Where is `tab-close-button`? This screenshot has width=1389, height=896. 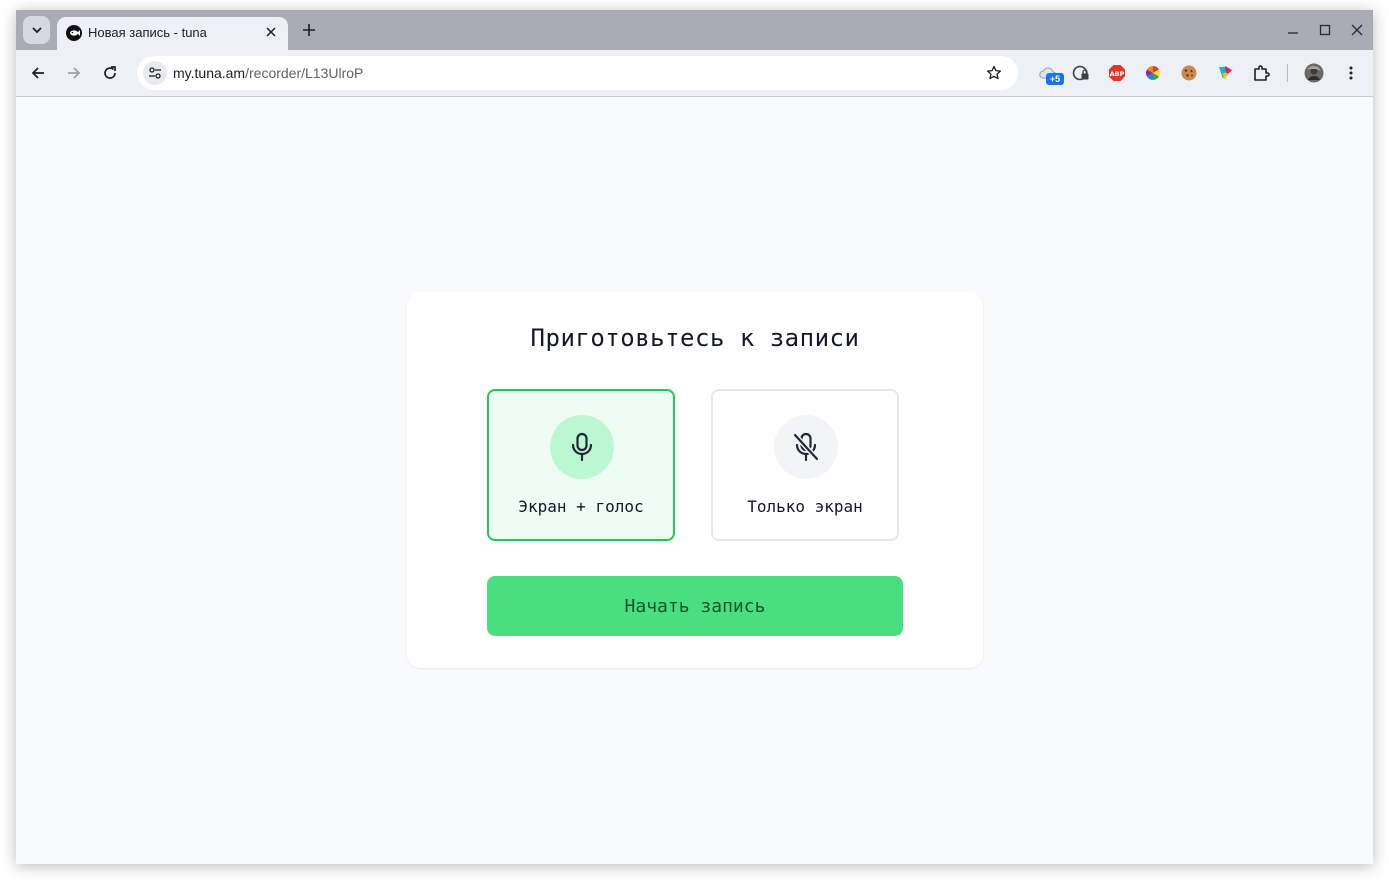 tab-close-button is located at coordinates (271, 32).